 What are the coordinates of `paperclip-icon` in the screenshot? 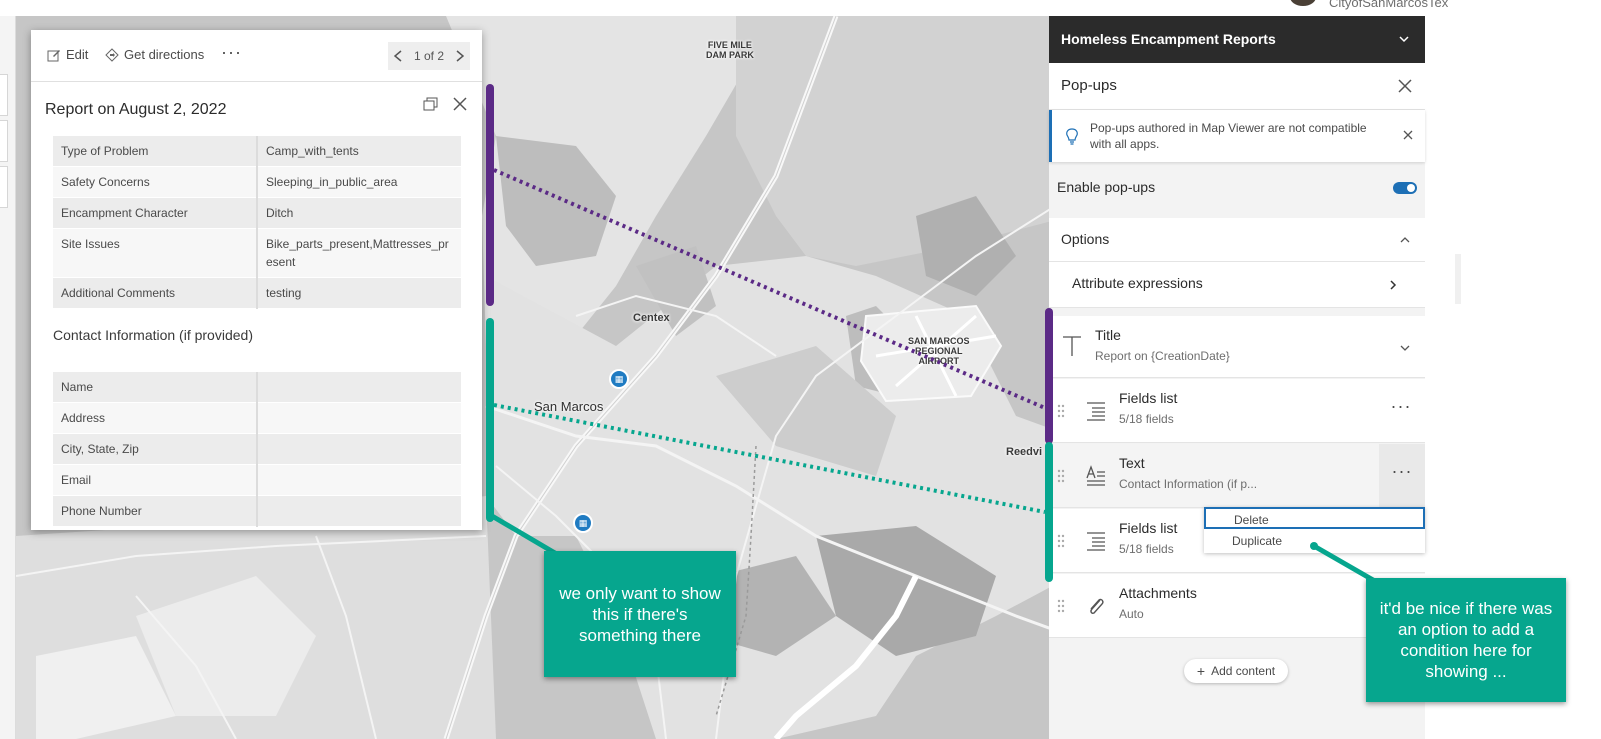 It's located at (1097, 606).